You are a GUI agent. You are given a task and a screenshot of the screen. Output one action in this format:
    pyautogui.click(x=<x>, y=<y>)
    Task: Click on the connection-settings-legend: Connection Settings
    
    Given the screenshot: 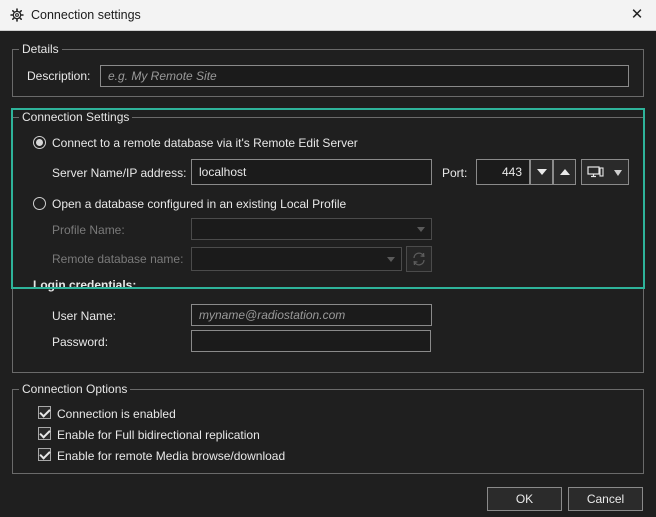 What is the action you would take?
    pyautogui.click(x=76, y=117)
    